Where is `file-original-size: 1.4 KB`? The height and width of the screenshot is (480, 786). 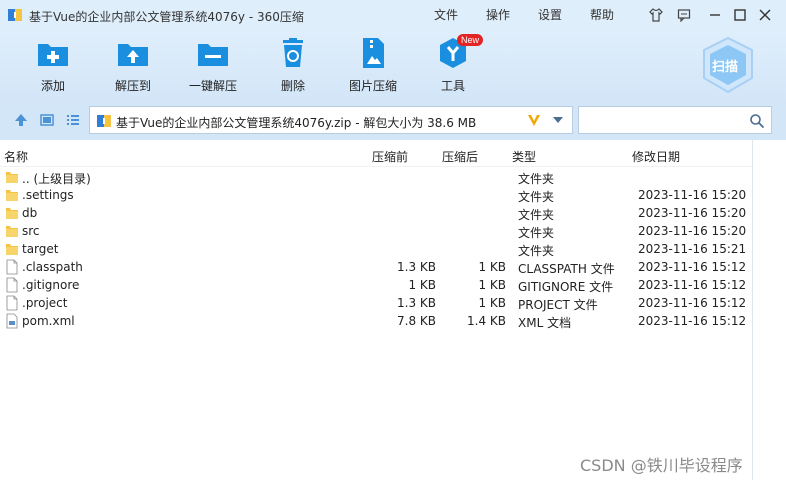
file-original-size: 1.4 KB is located at coordinates (486, 321).